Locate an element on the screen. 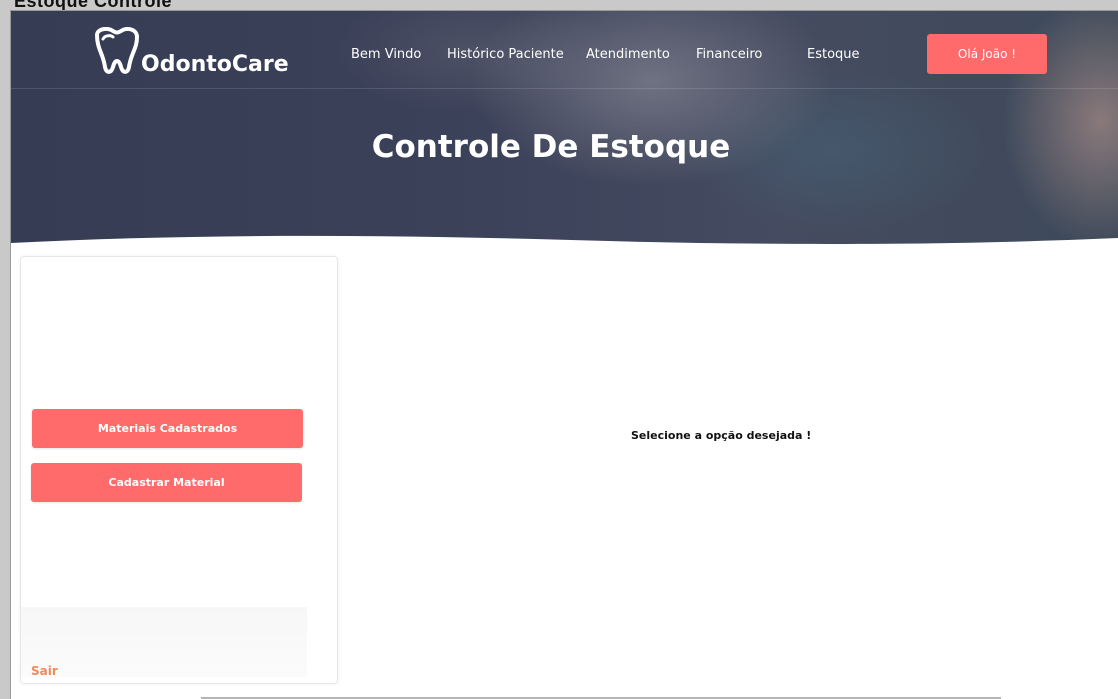 This screenshot has width=1118, height=699. materiais-cadastrados-button: Materiais Cadastrados is located at coordinates (167, 428).